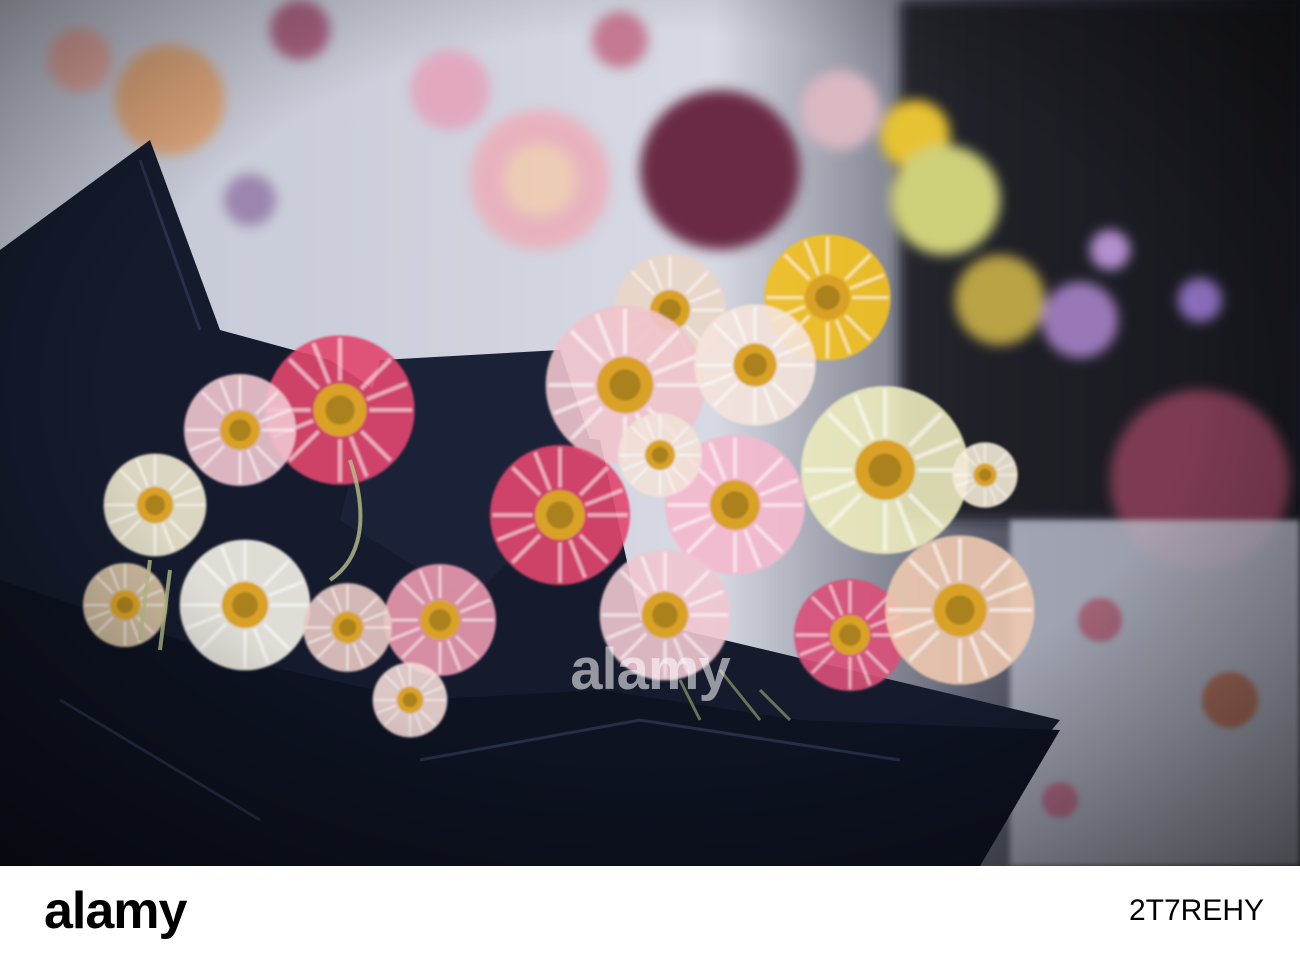  I want to click on image-id-label: 2T7REHY, so click(1196, 910).